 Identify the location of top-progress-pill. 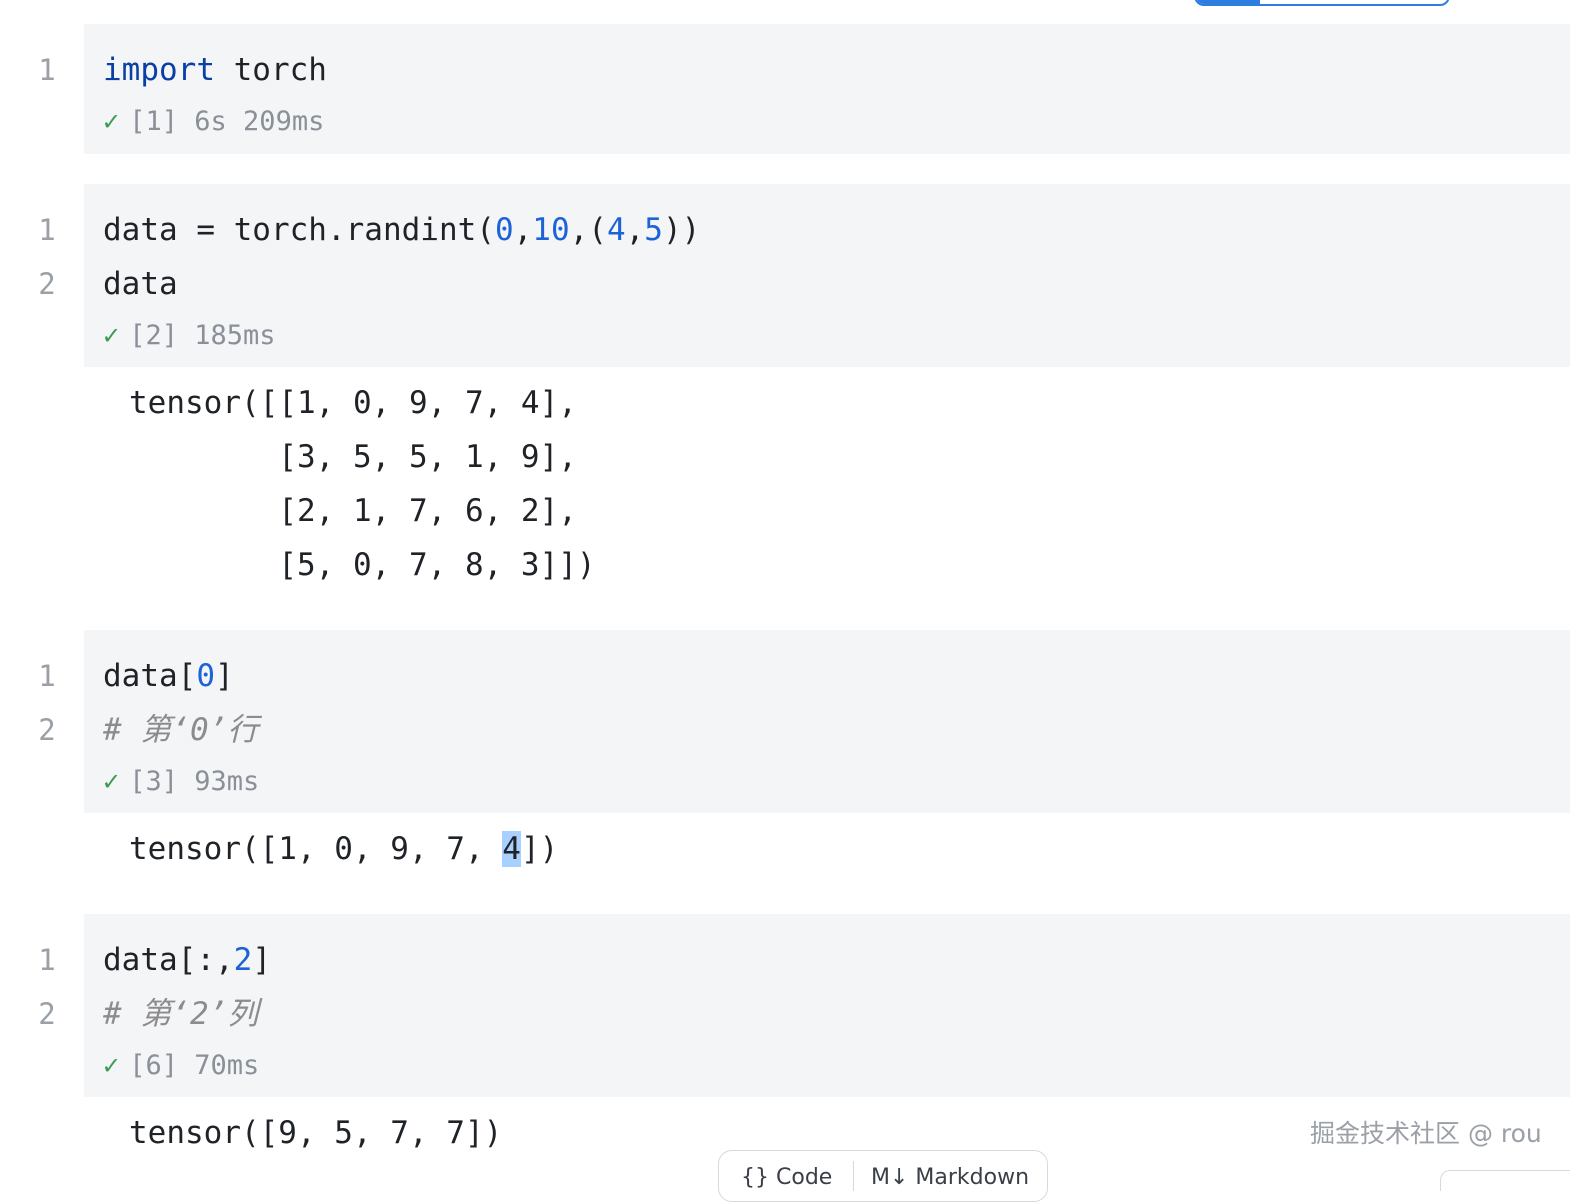
(1322, 3).